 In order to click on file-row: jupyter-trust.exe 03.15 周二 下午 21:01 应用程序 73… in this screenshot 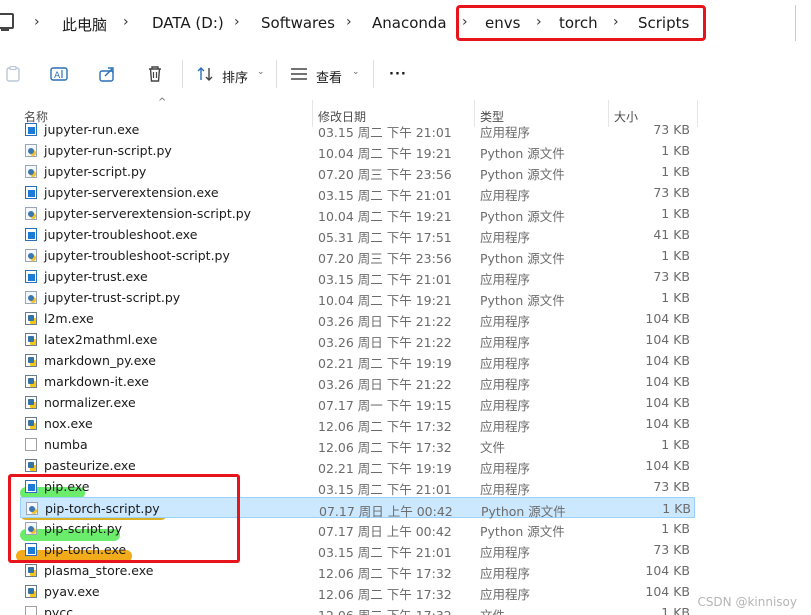, I will do `click(350, 276)`.